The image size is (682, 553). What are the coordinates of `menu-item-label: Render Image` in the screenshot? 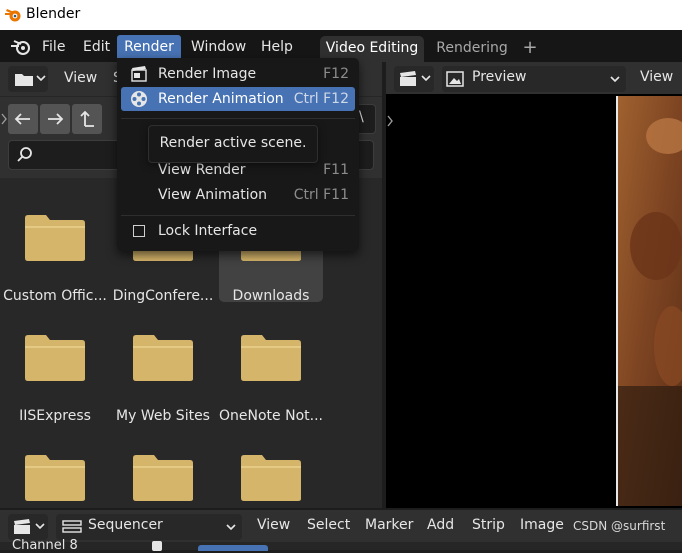 It's located at (207, 74).